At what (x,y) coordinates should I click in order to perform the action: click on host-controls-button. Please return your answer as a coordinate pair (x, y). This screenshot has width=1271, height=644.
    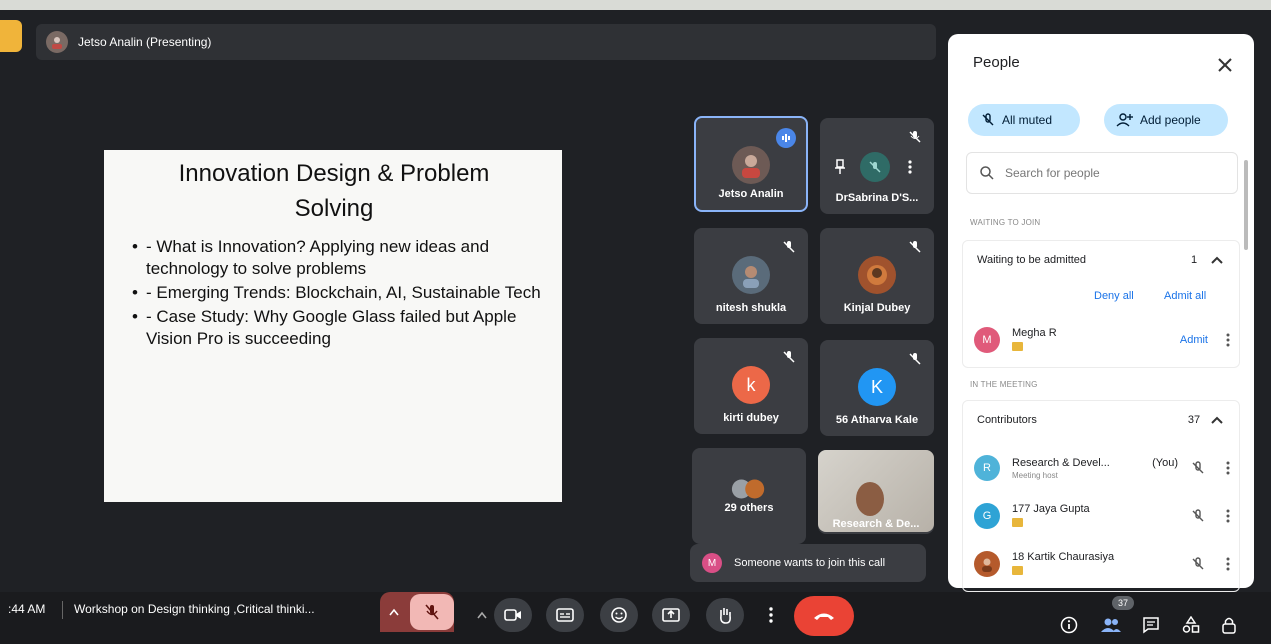
    Looking at the image, I should click on (1229, 625).